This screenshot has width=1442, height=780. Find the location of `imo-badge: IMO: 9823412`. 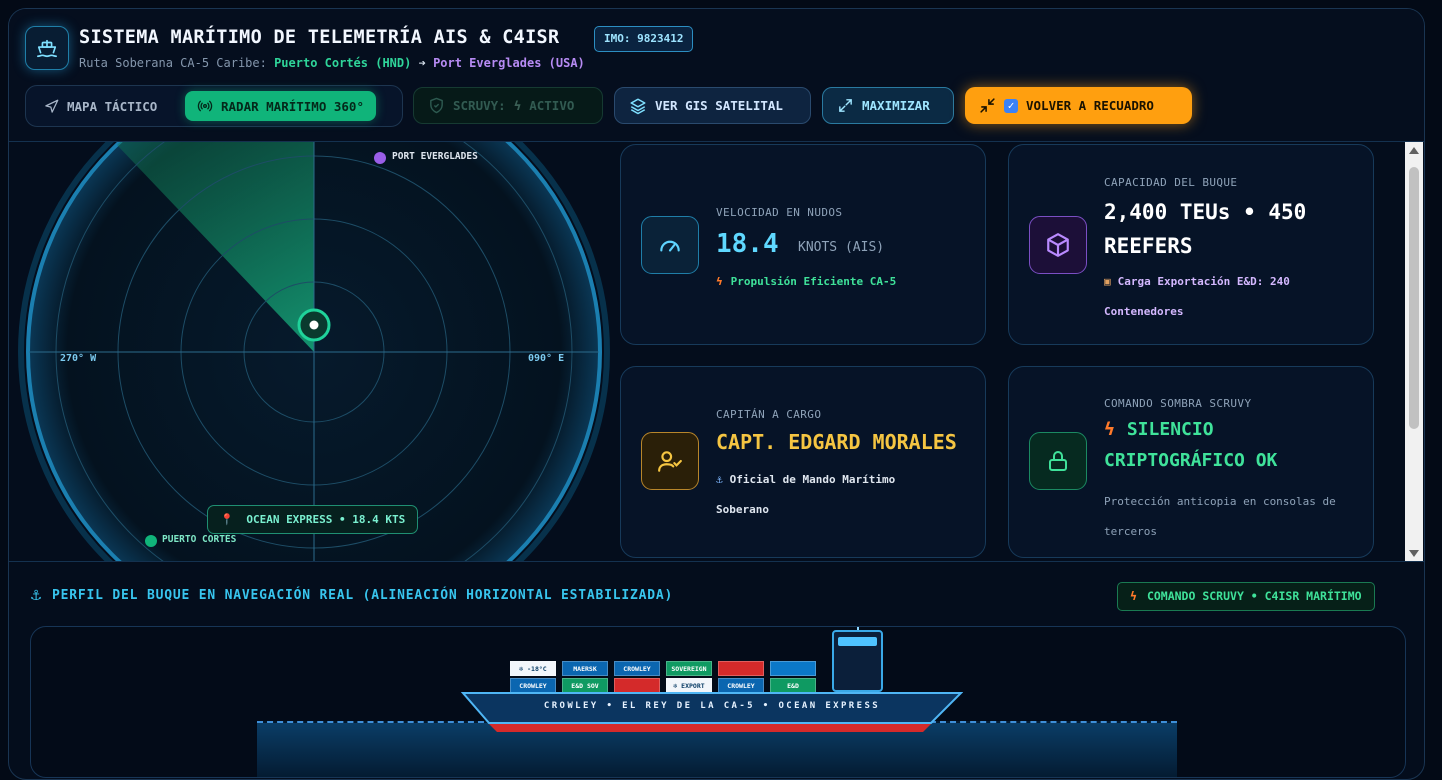

imo-badge: IMO: 9823412 is located at coordinates (644, 39).